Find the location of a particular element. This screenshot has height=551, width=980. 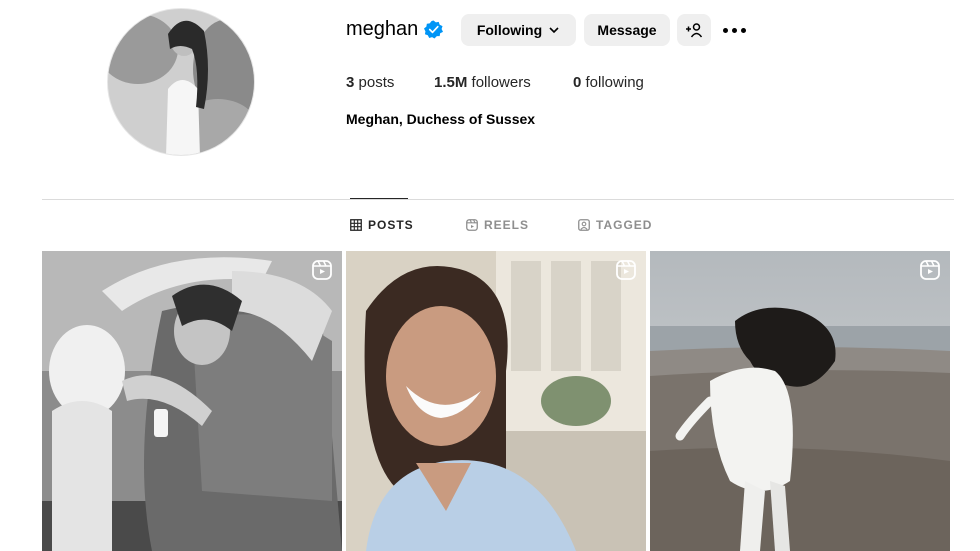

followers-count-link: 1.5M followers is located at coordinates (482, 82).